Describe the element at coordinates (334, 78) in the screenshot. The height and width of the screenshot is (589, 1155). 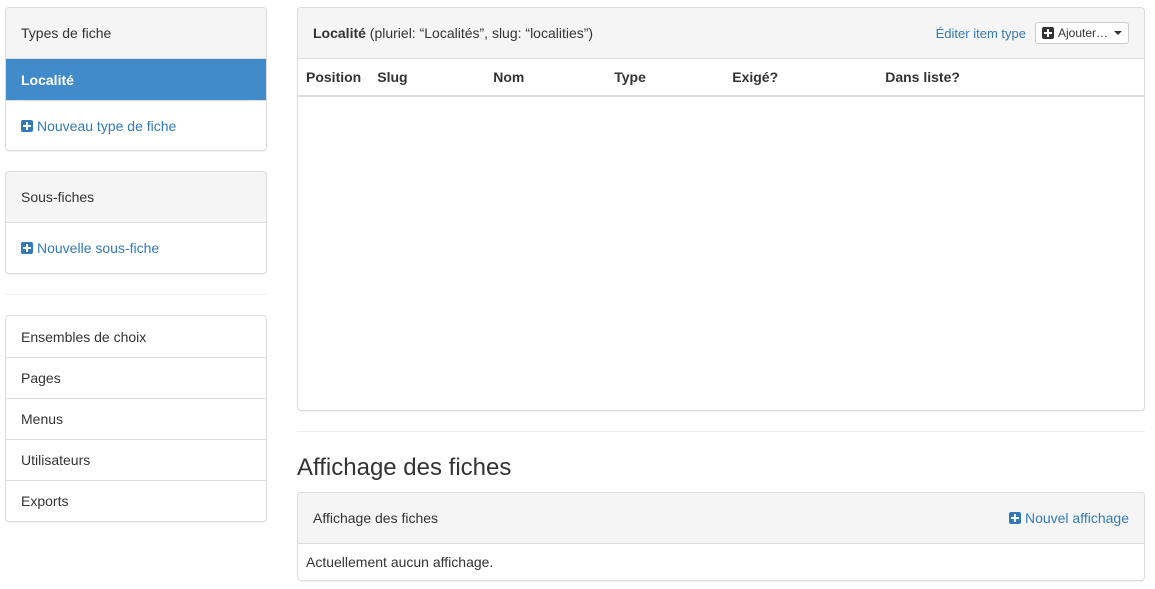
I see `column-header-position: Position` at that location.